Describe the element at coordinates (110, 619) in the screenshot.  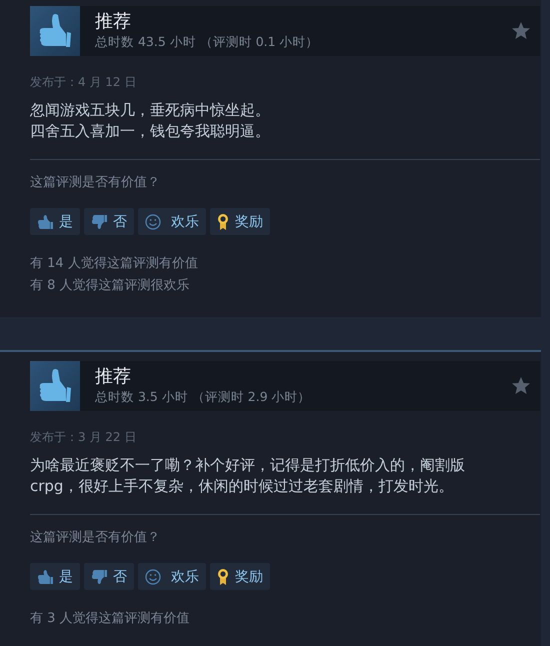
I see `vote-count-text: 有 3 人觉得这篇评测有价值` at that location.